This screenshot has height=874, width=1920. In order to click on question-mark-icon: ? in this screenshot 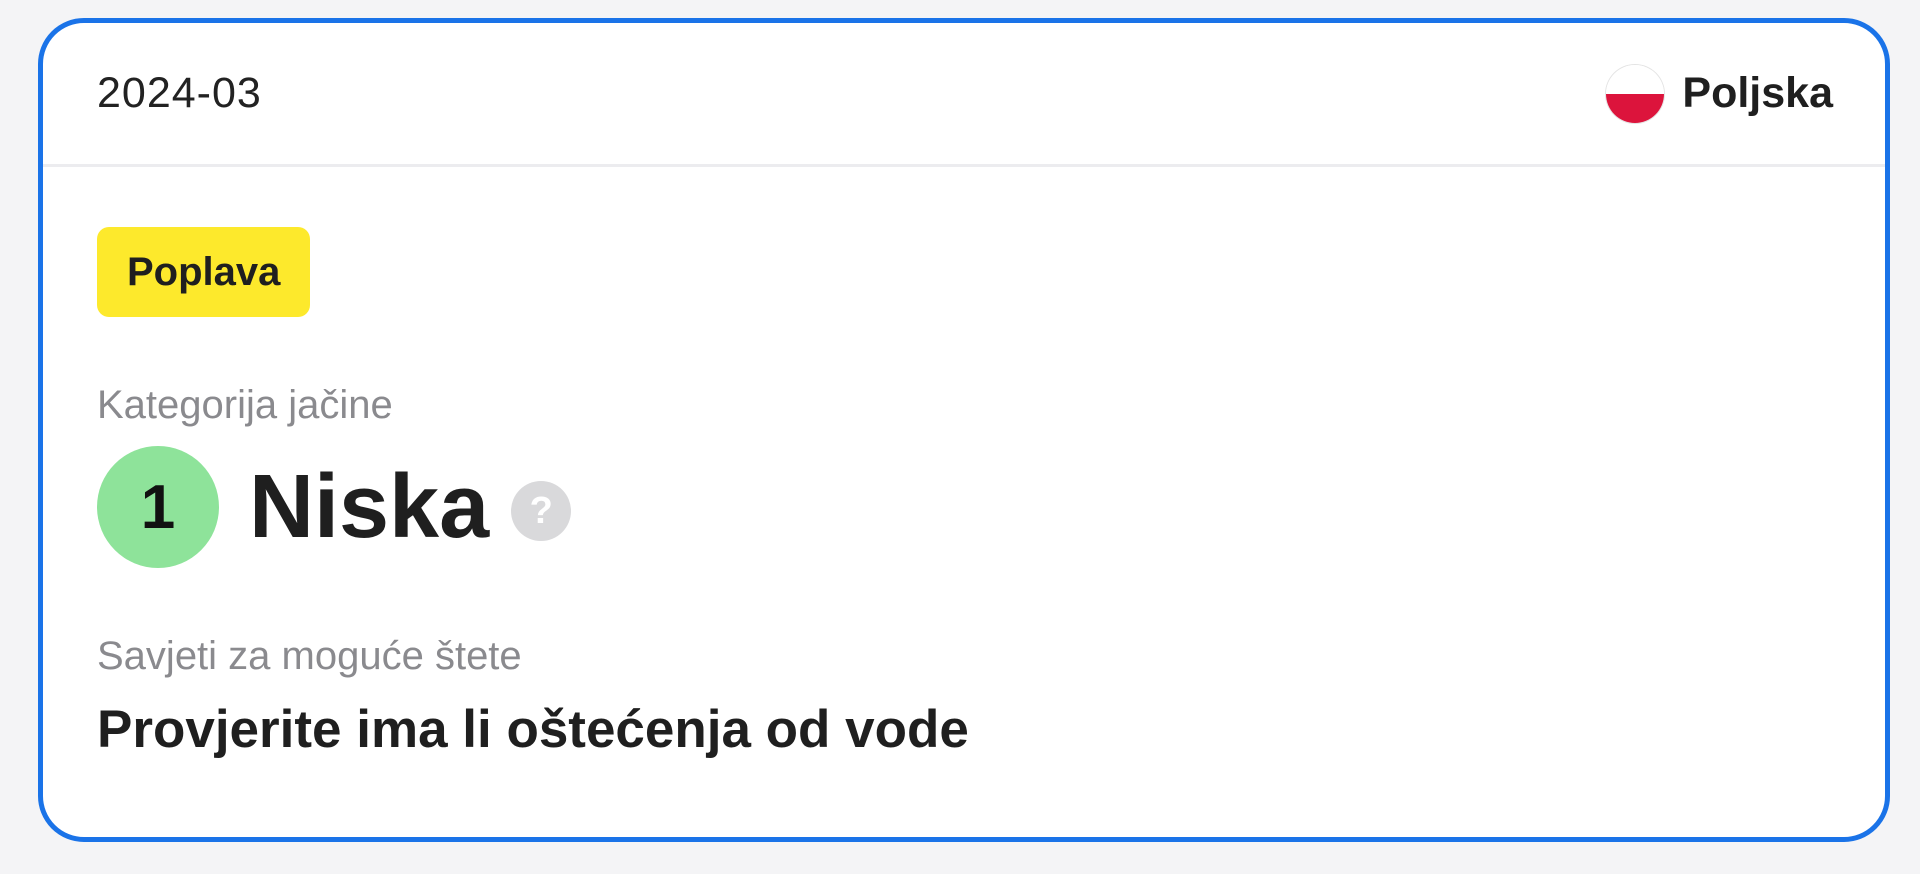, I will do `click(541, 511)`.